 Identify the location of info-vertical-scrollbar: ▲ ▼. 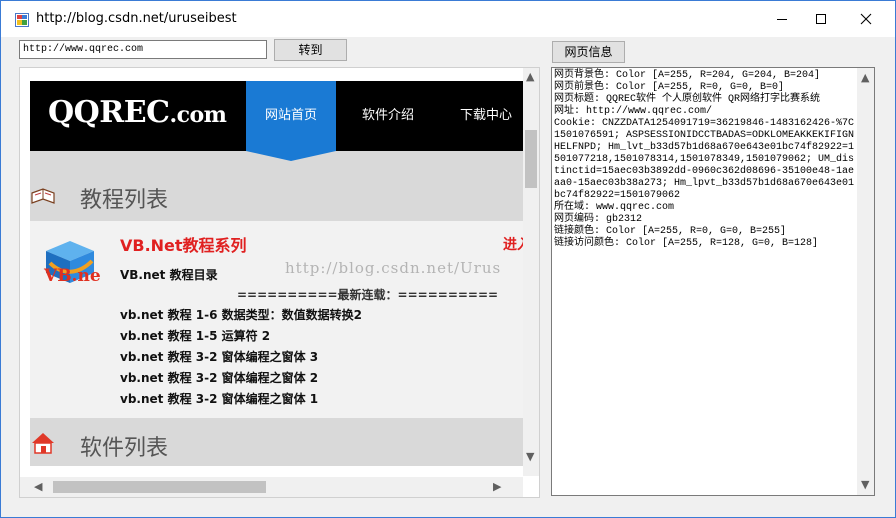
(865, 281).